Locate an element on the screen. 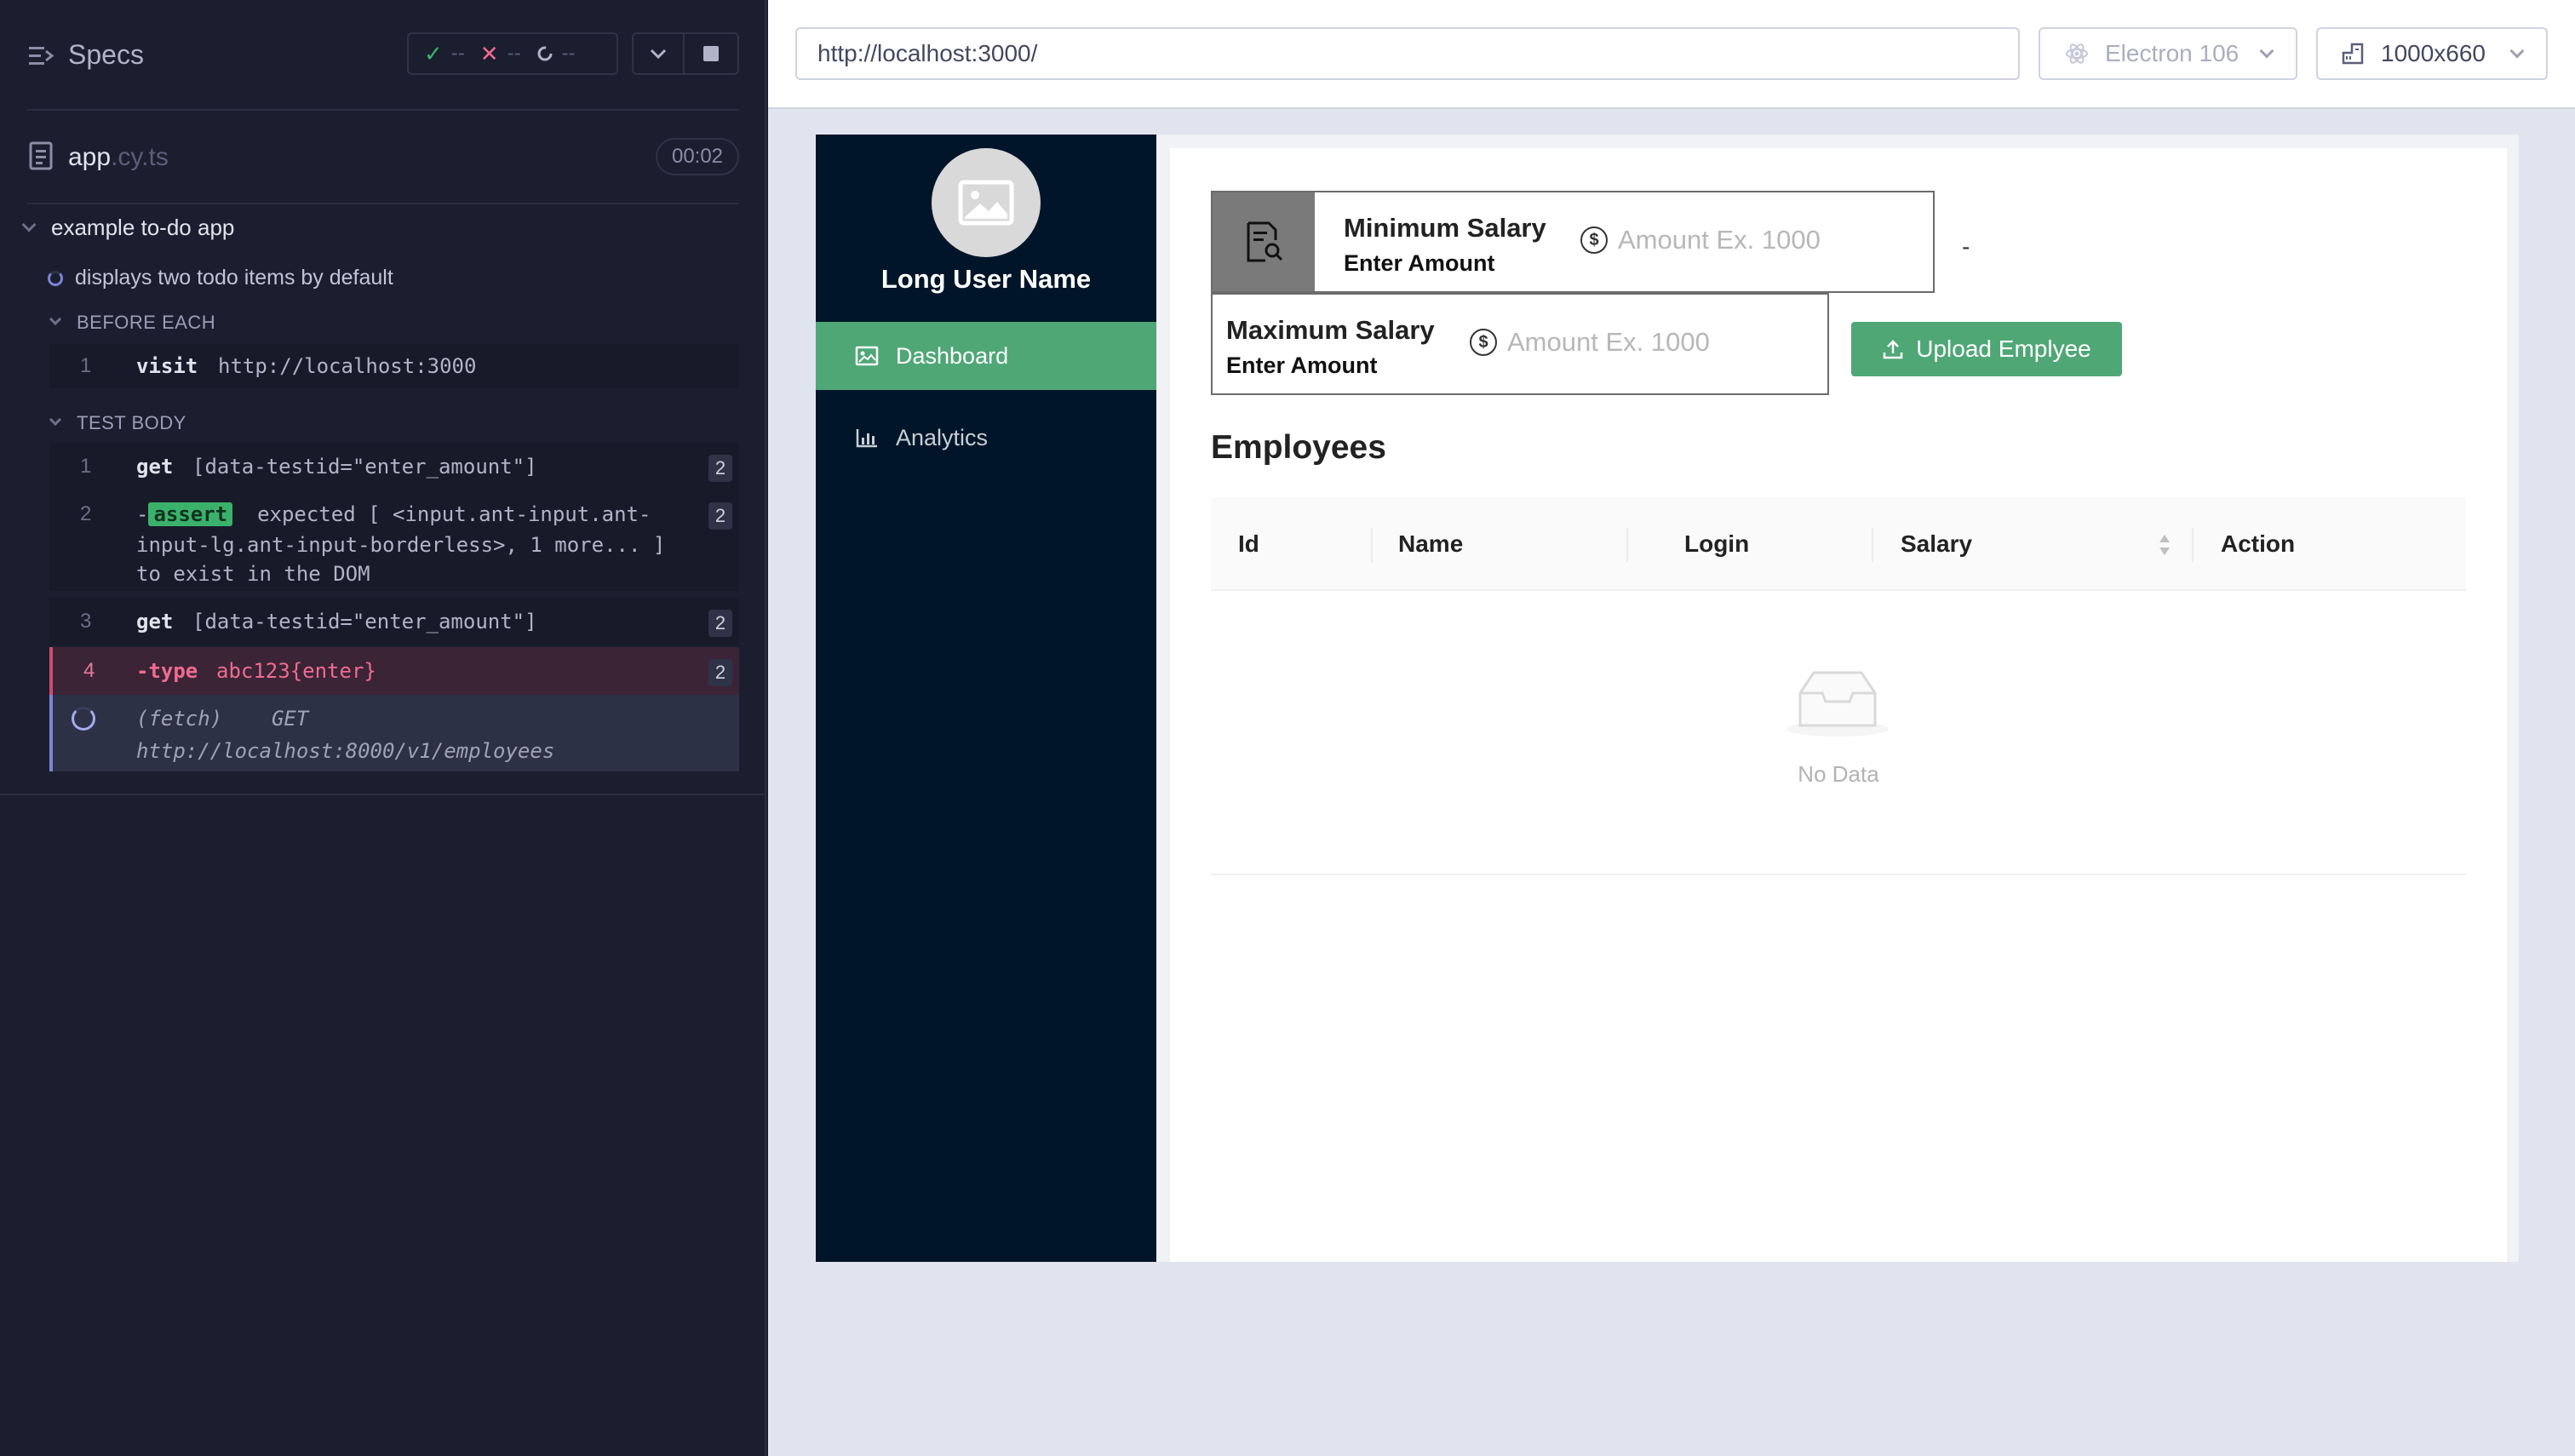 Image resolution: width=2575 pixels, height=1456 pixels. document-search-icon is located at coordinates (1265, 241).